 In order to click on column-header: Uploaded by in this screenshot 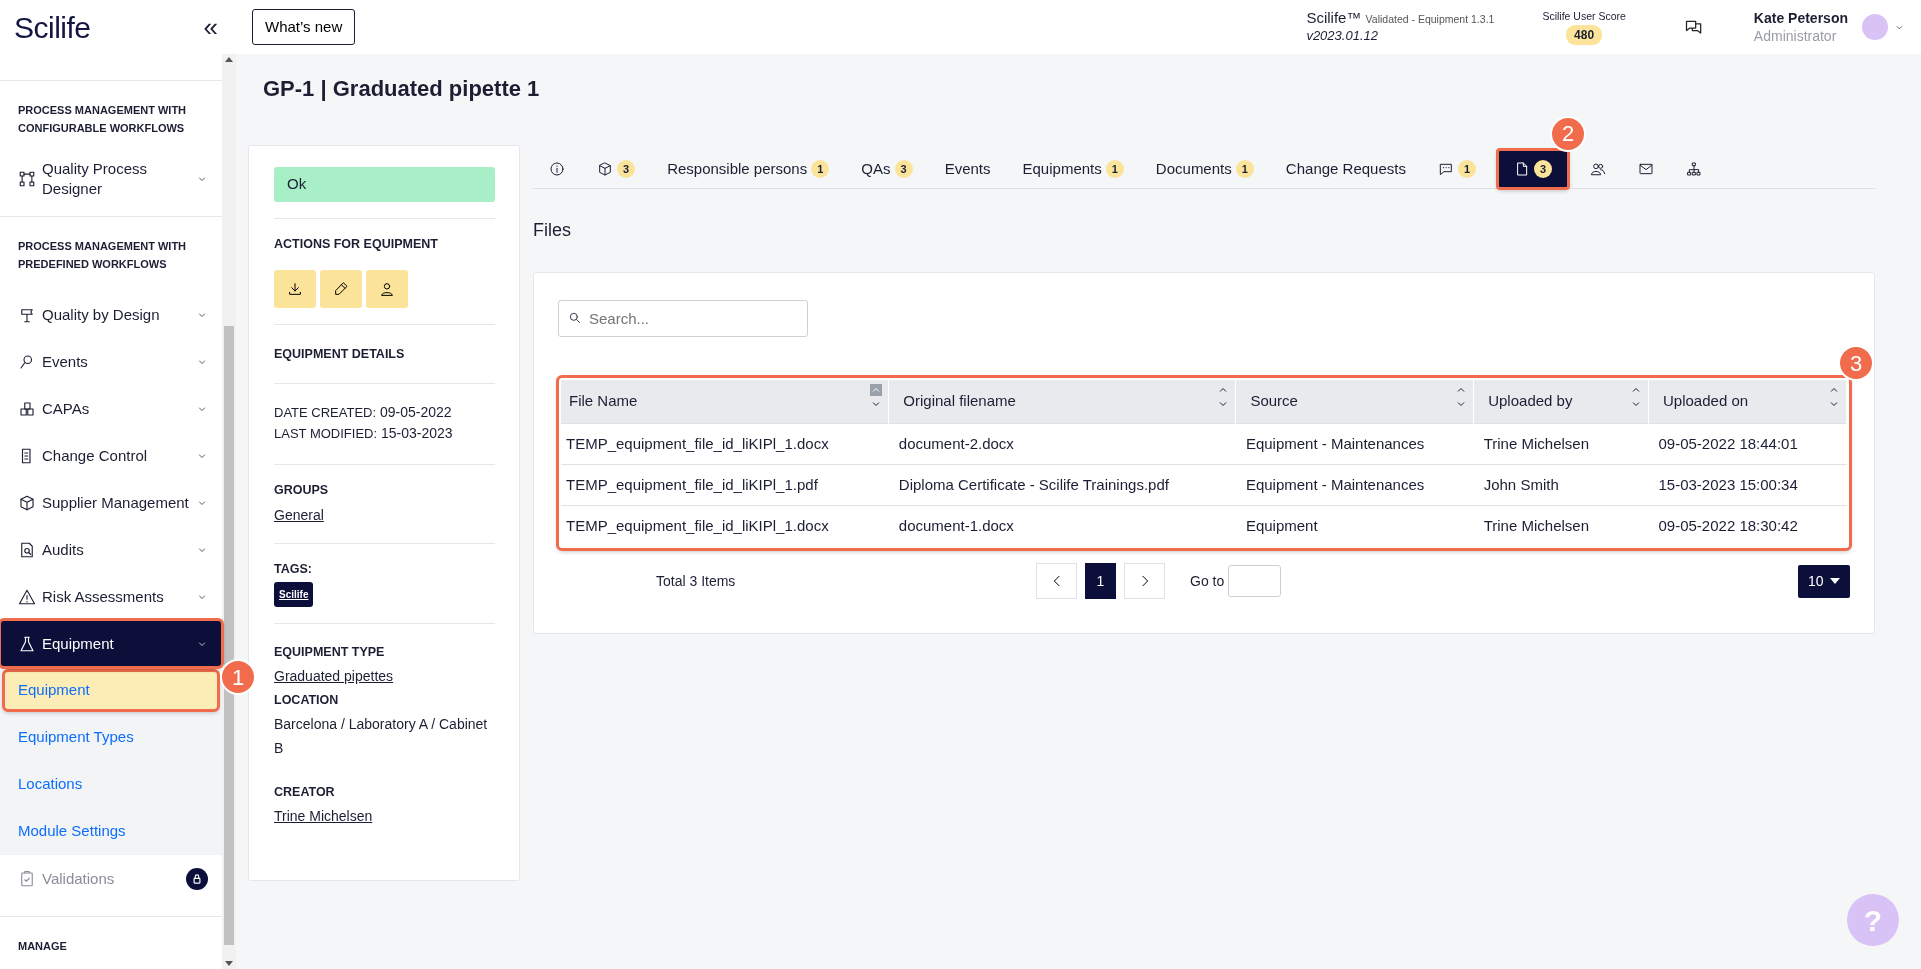, I will do `click(1561, 402)`.